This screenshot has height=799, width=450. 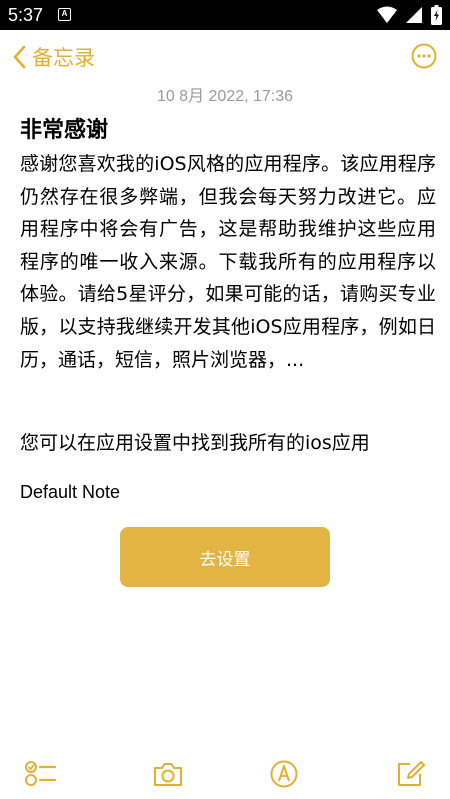 I want to click on status-time: 5:37, so click(x=26, y=15).